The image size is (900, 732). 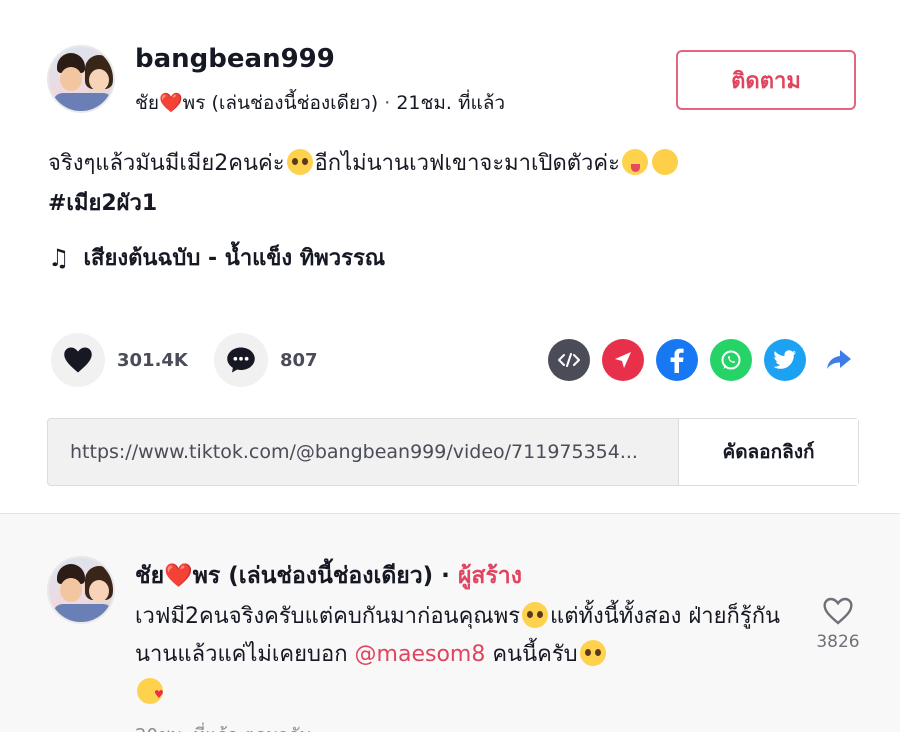 What do you see at coordinates (768, 452) in the screenshot?
I see `copy-link-button: คัดลอกลิงก์` at bounding box center [768, 452].